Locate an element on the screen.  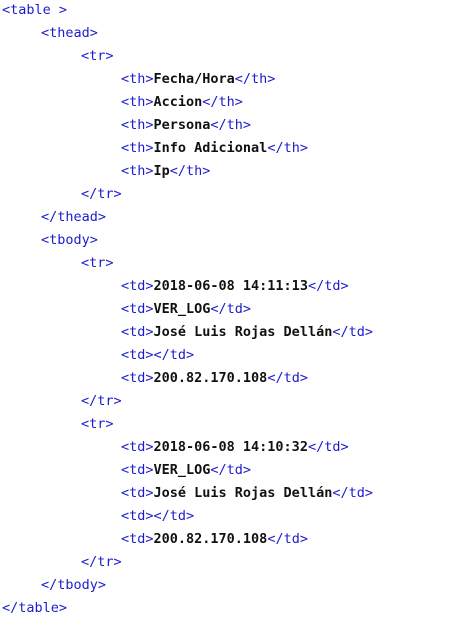
code-line: <thead> is located at coordinates (237, 36).